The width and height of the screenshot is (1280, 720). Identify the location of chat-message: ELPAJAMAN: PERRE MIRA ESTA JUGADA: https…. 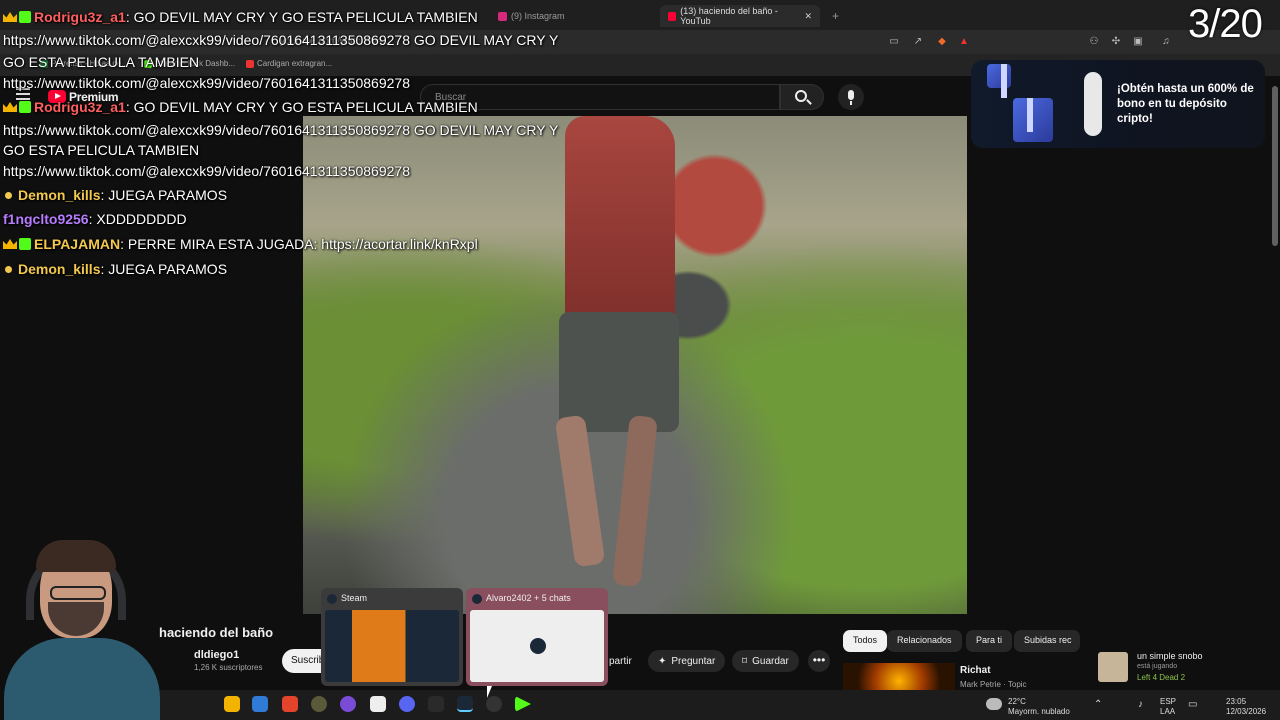
(240, 244).